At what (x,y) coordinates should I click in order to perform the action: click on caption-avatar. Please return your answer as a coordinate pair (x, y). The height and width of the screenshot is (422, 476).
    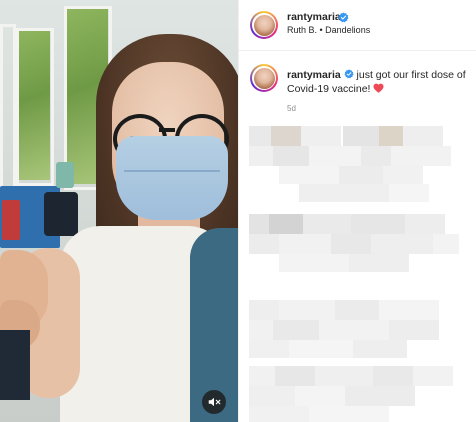
    Looking at the image, I should click on (264, 78).